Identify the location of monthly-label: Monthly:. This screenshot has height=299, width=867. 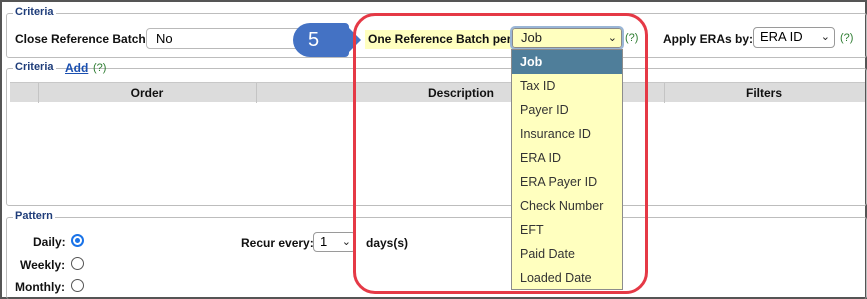
(40, 287).